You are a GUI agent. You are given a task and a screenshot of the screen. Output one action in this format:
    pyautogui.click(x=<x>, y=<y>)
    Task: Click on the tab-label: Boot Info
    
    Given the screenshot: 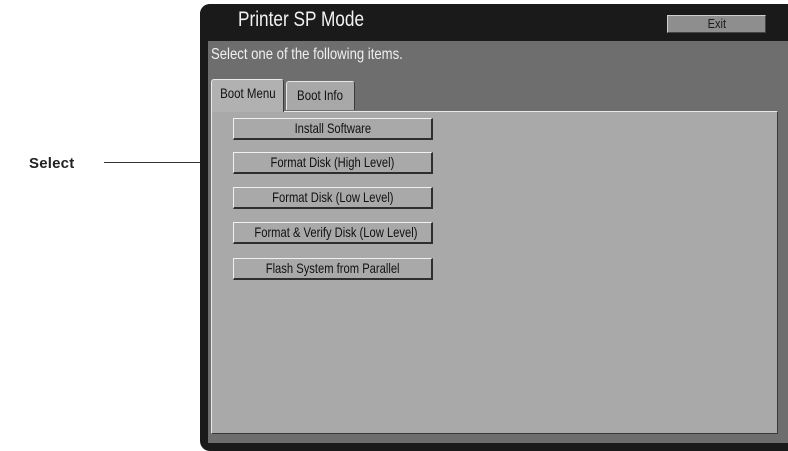 What is the action you would take?
    pyautogui.click(x=320, y=95)
    